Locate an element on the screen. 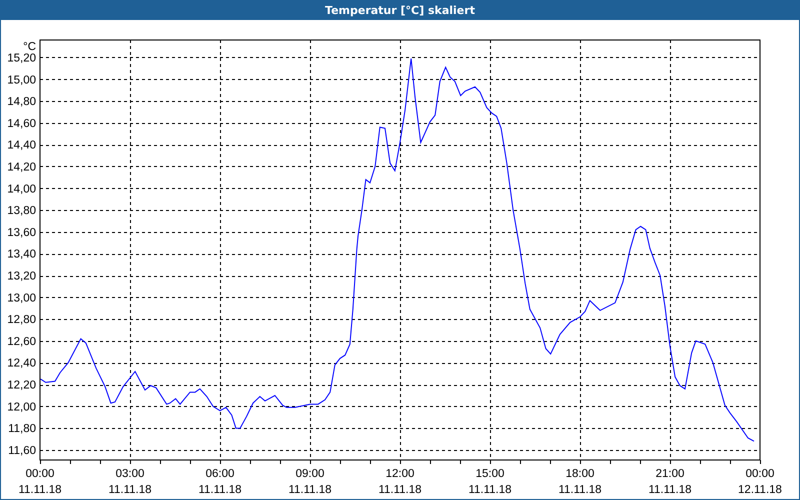 This screenshot has height=500, width=800. y-tick-label: 12,20 is located at coordinates (21, 386).